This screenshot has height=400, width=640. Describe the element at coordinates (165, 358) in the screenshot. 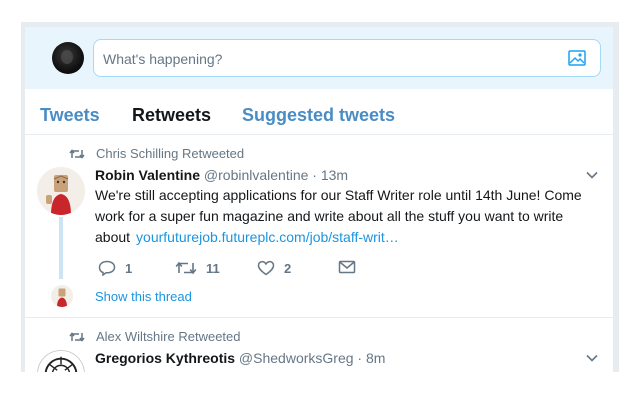

I see `author-name: Gregorios Kythreotis` at that location.